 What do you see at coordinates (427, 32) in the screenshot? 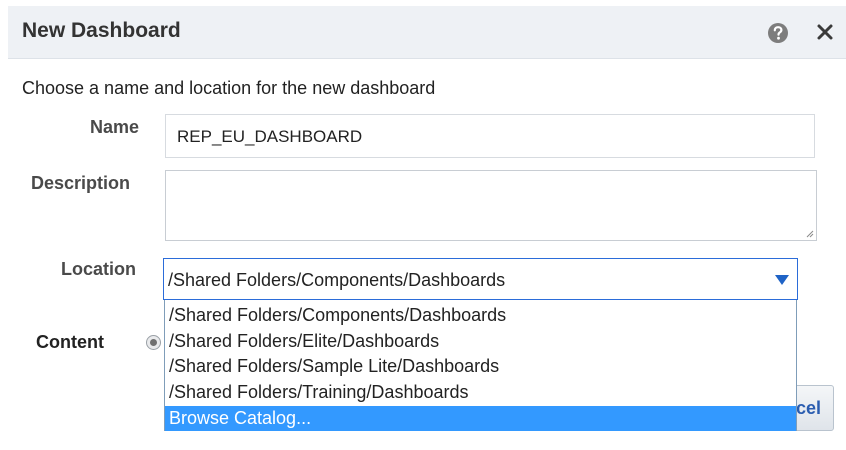
I see `dialog-titlebar: New Dashboard` at bounding box center [427, 32].